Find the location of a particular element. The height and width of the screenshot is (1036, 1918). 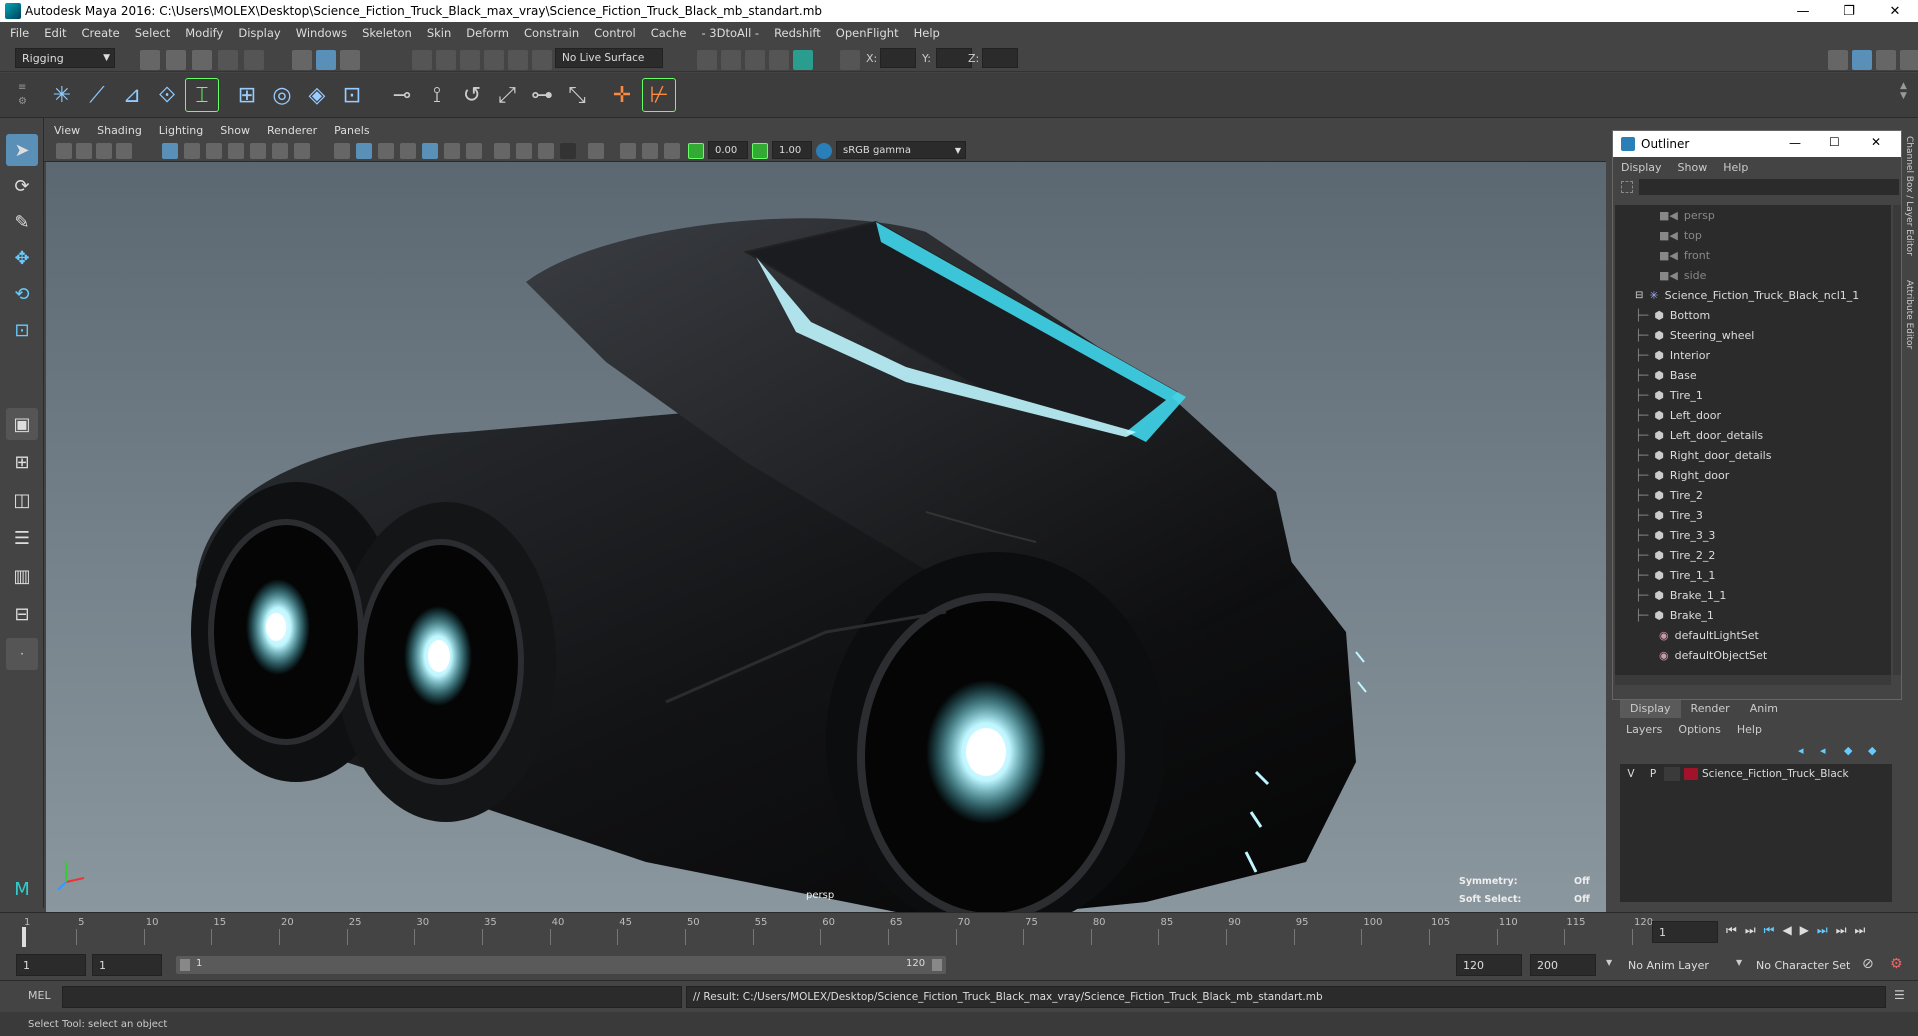

animation-prefs-icon: ⚙ is located at coordinates (1896, 964).